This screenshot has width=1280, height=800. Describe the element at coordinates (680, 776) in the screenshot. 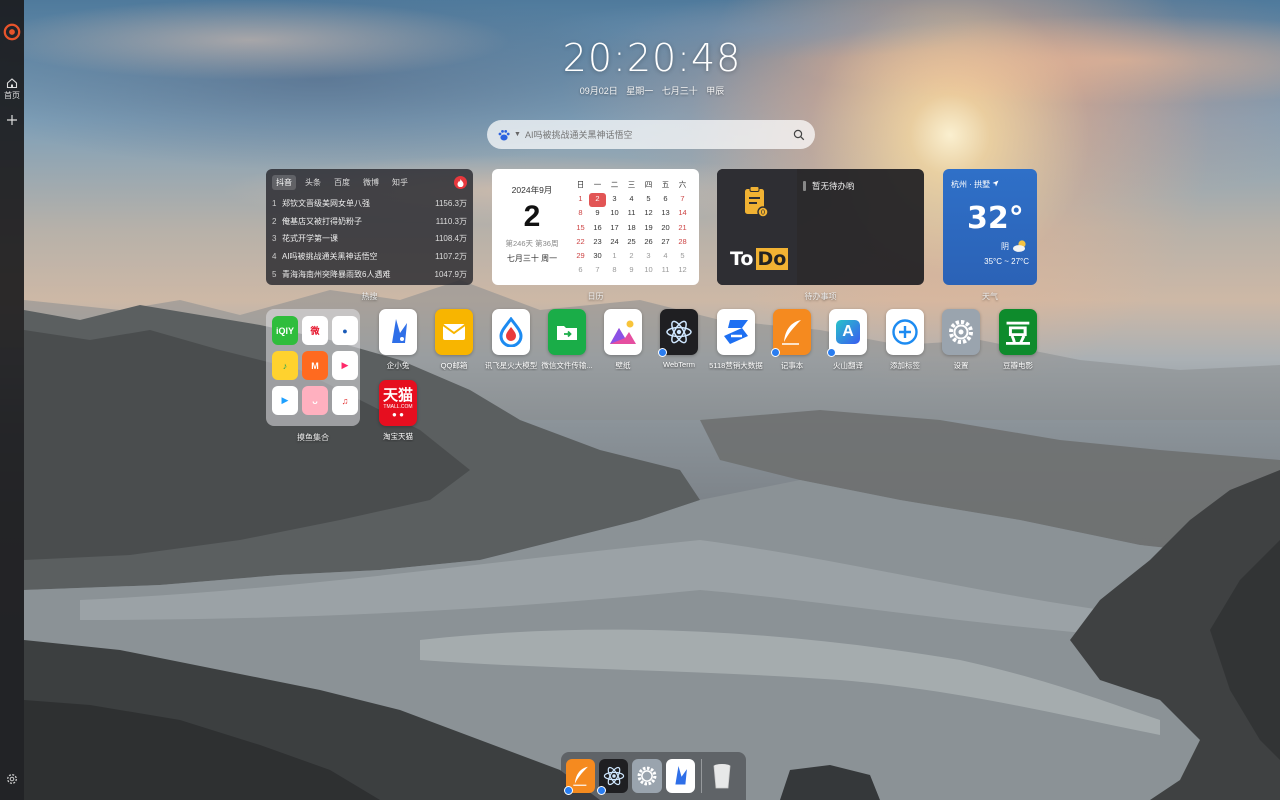

I see `dock-qixiaotu-icon` at that location.